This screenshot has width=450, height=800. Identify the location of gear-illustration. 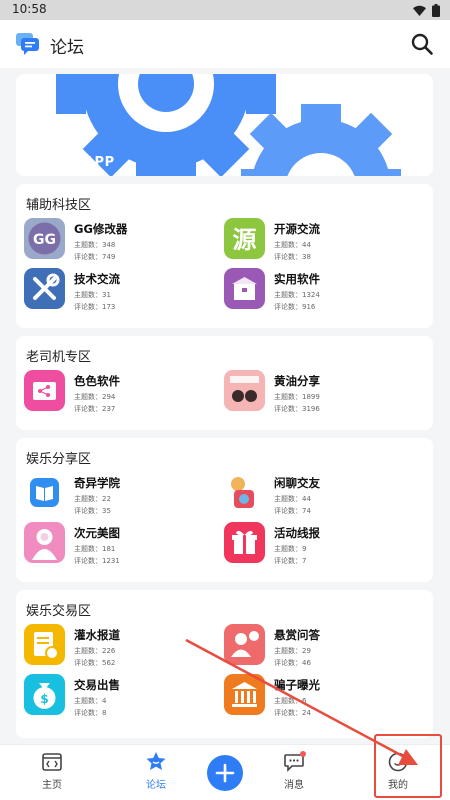
(224, 125).